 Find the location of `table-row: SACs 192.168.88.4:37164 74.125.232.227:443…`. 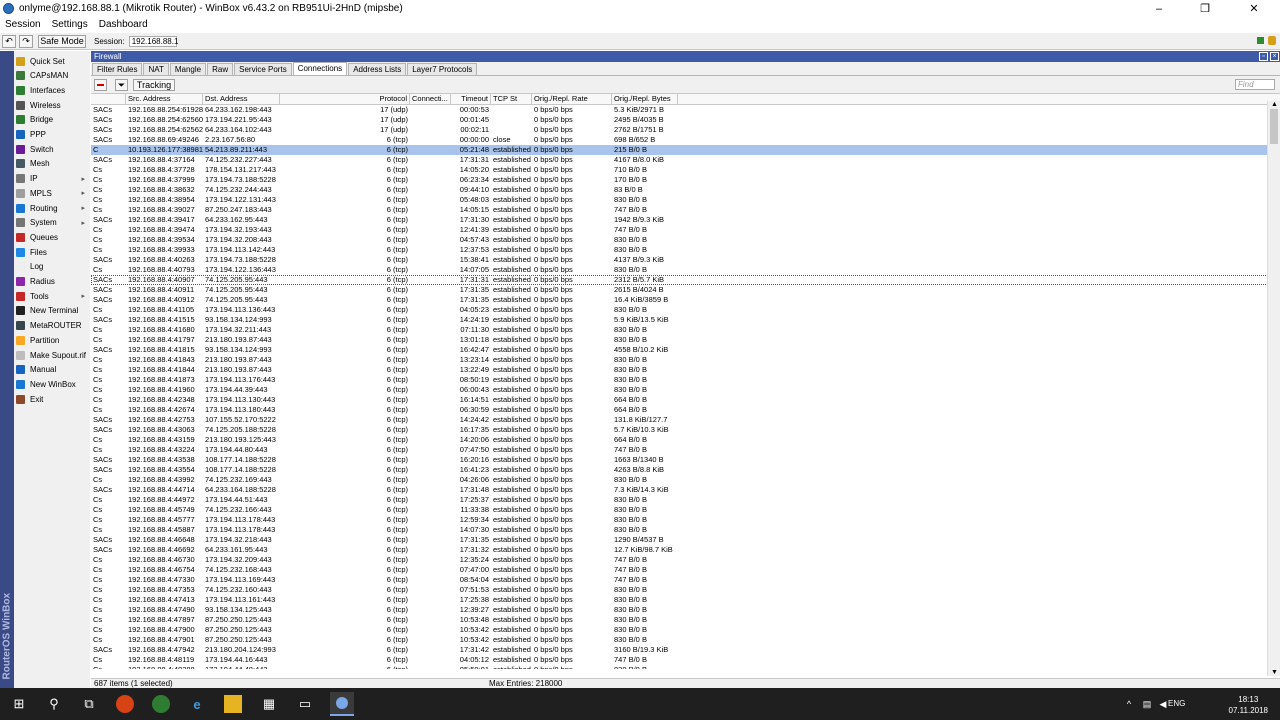

table-row: SACs 192.168.88.4:37164 74.125.232.227:443… is located at coordinates (685, 160).